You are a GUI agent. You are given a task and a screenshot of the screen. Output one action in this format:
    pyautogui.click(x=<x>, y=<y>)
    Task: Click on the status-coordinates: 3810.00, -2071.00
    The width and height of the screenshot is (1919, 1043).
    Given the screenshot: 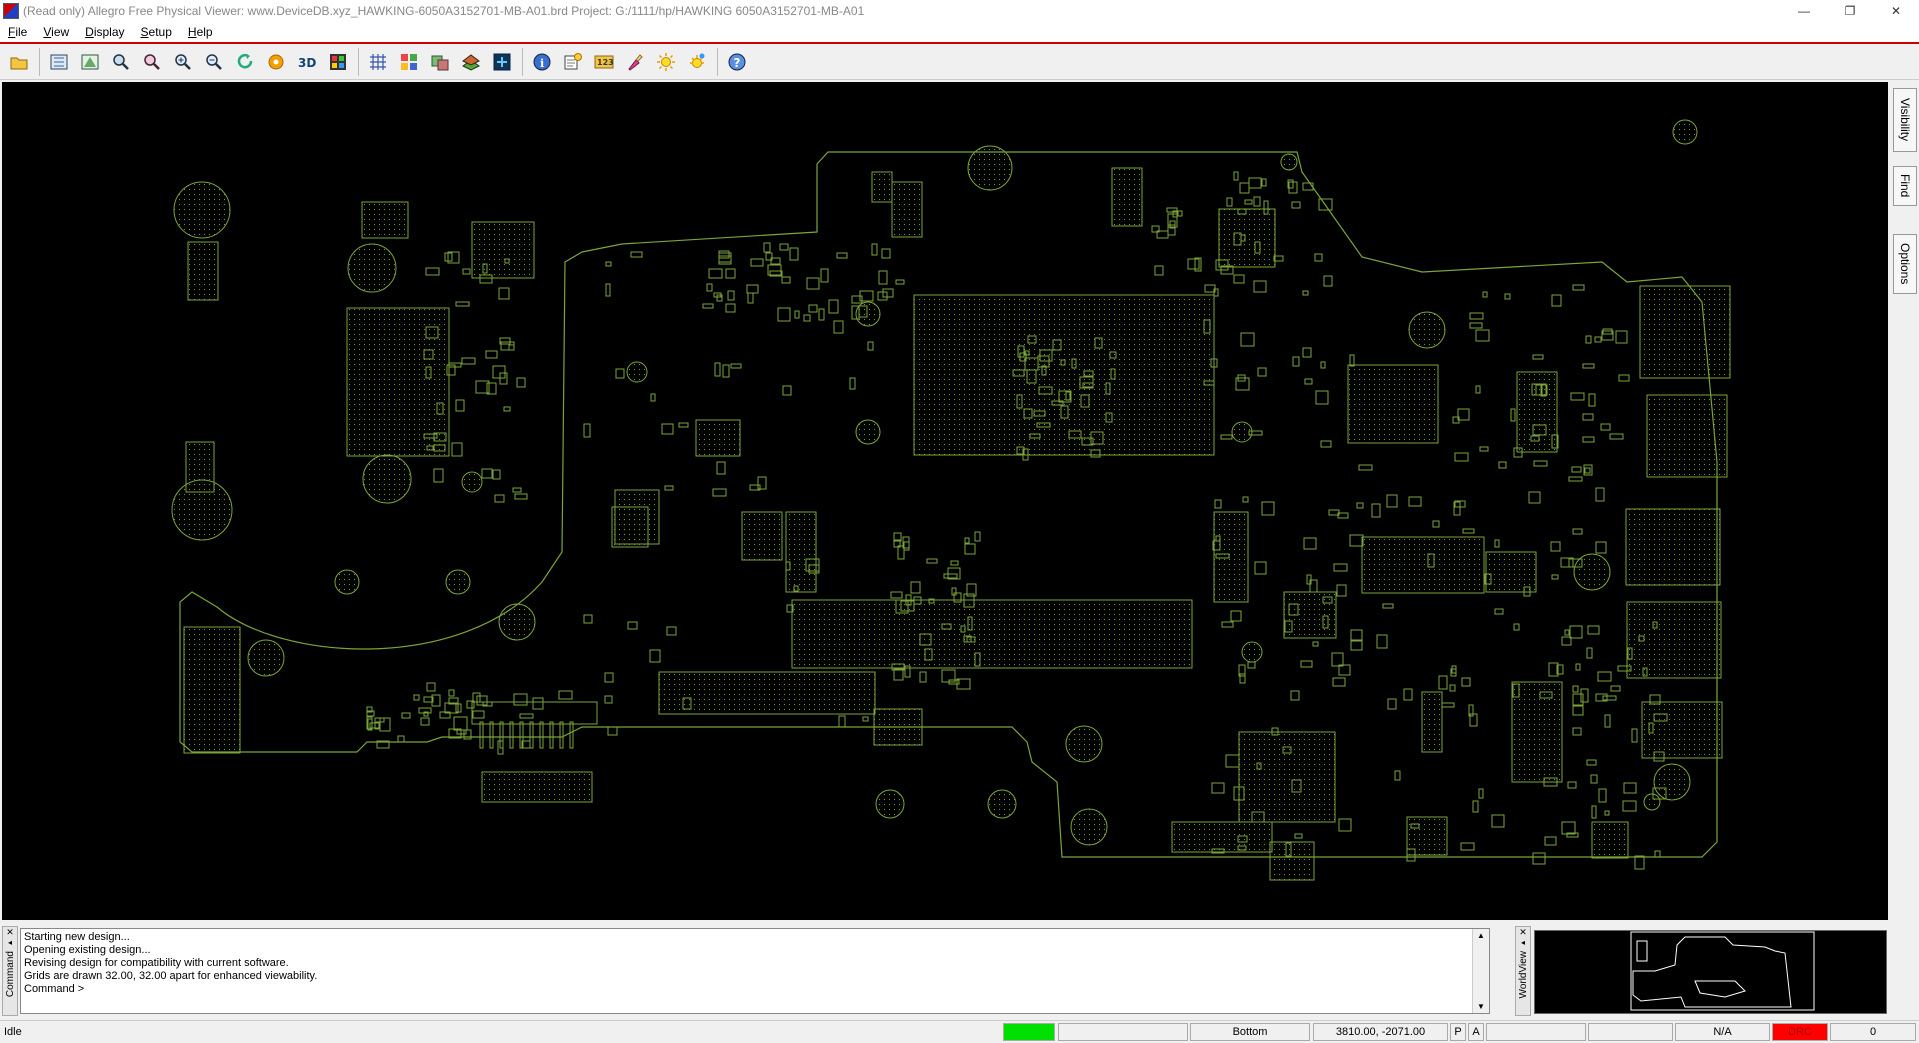 What is the action you would take?
    pyautogui.click(x=1380, y=1032)
    